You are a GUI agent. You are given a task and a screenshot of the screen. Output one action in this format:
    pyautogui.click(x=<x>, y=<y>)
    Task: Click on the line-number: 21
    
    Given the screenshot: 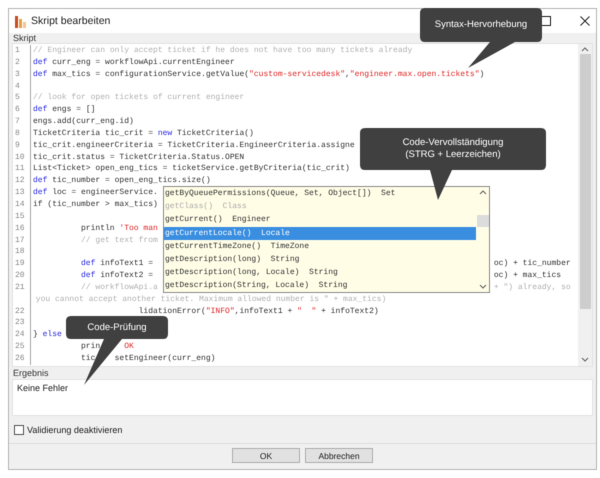 What is the action you would take?
    pyautogui.click(x=20, y=288)
    